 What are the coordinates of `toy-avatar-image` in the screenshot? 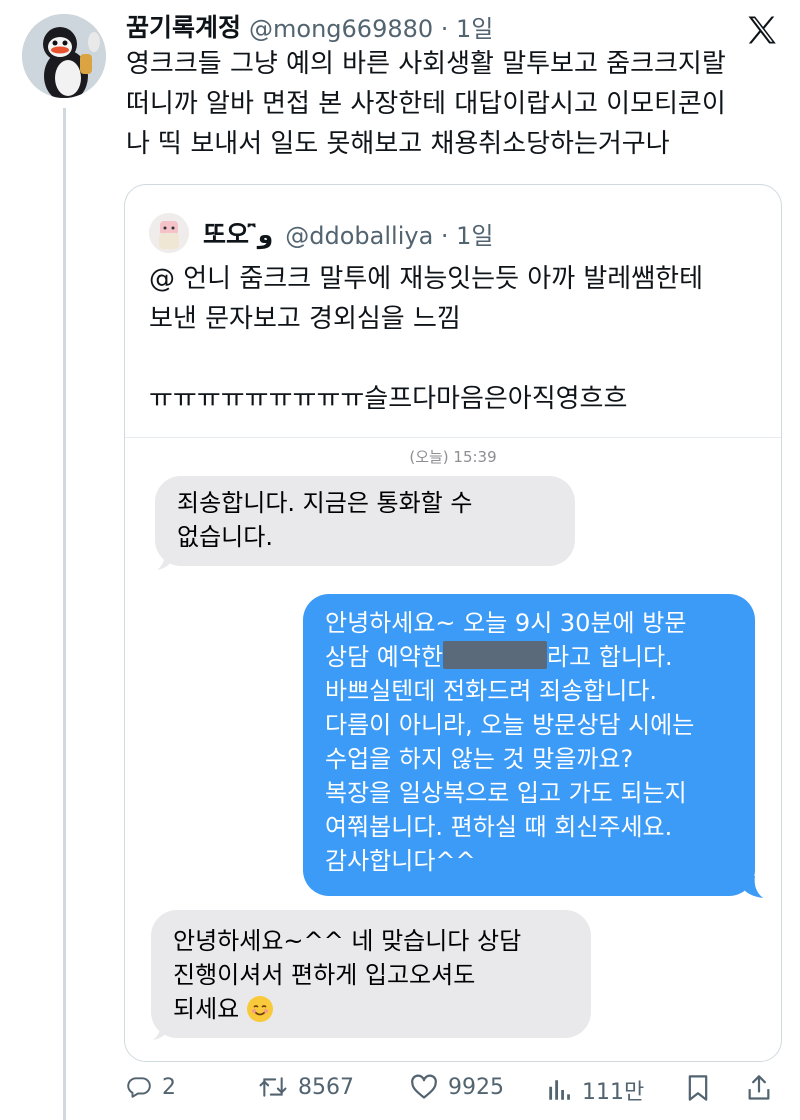 It's located at (169, 233).